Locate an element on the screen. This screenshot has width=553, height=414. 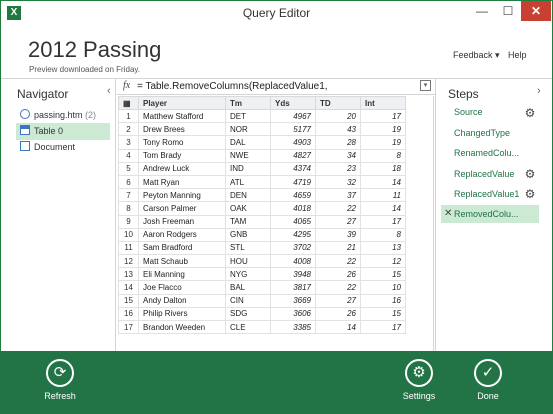
table-row: 16 Philip Rivers SDG 3606 26 15 is located at coordinates (262, 314).